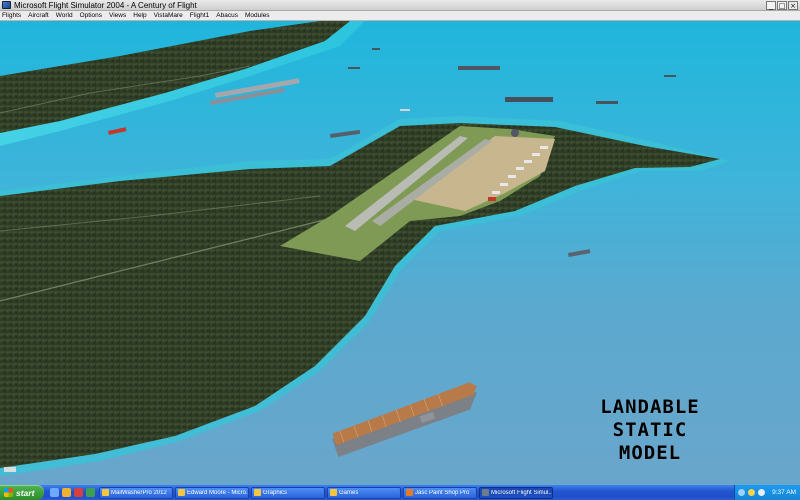  Describe the element at coordinates (784, 492) in the screenshot. I see `clock: 9:37 AM` at that location.